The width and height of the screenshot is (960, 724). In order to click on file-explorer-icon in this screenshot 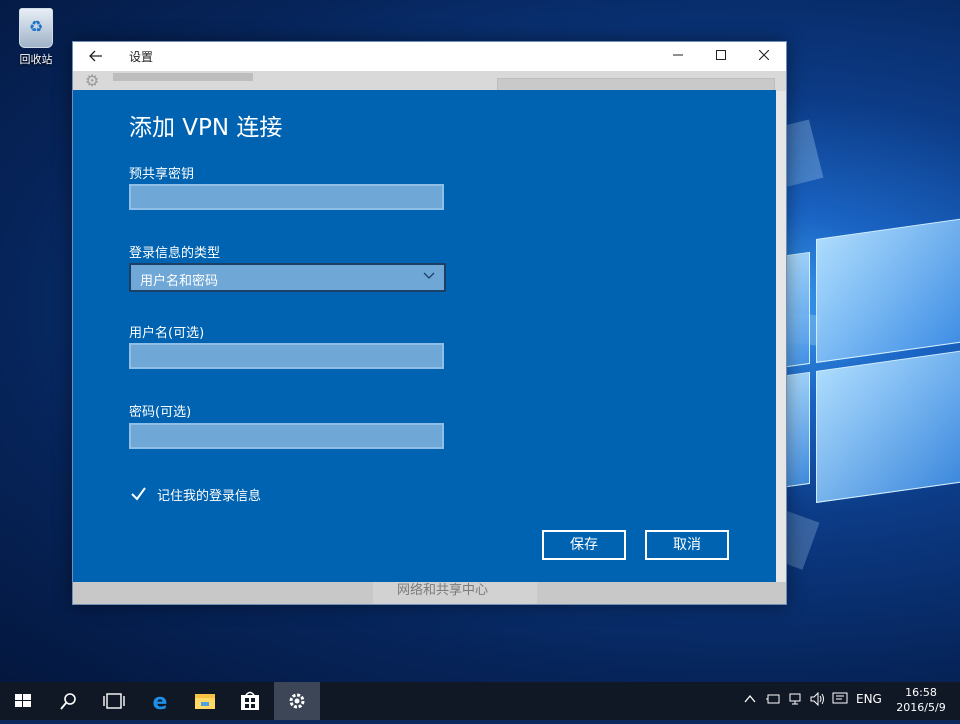, I will do `click(205, 701)`.